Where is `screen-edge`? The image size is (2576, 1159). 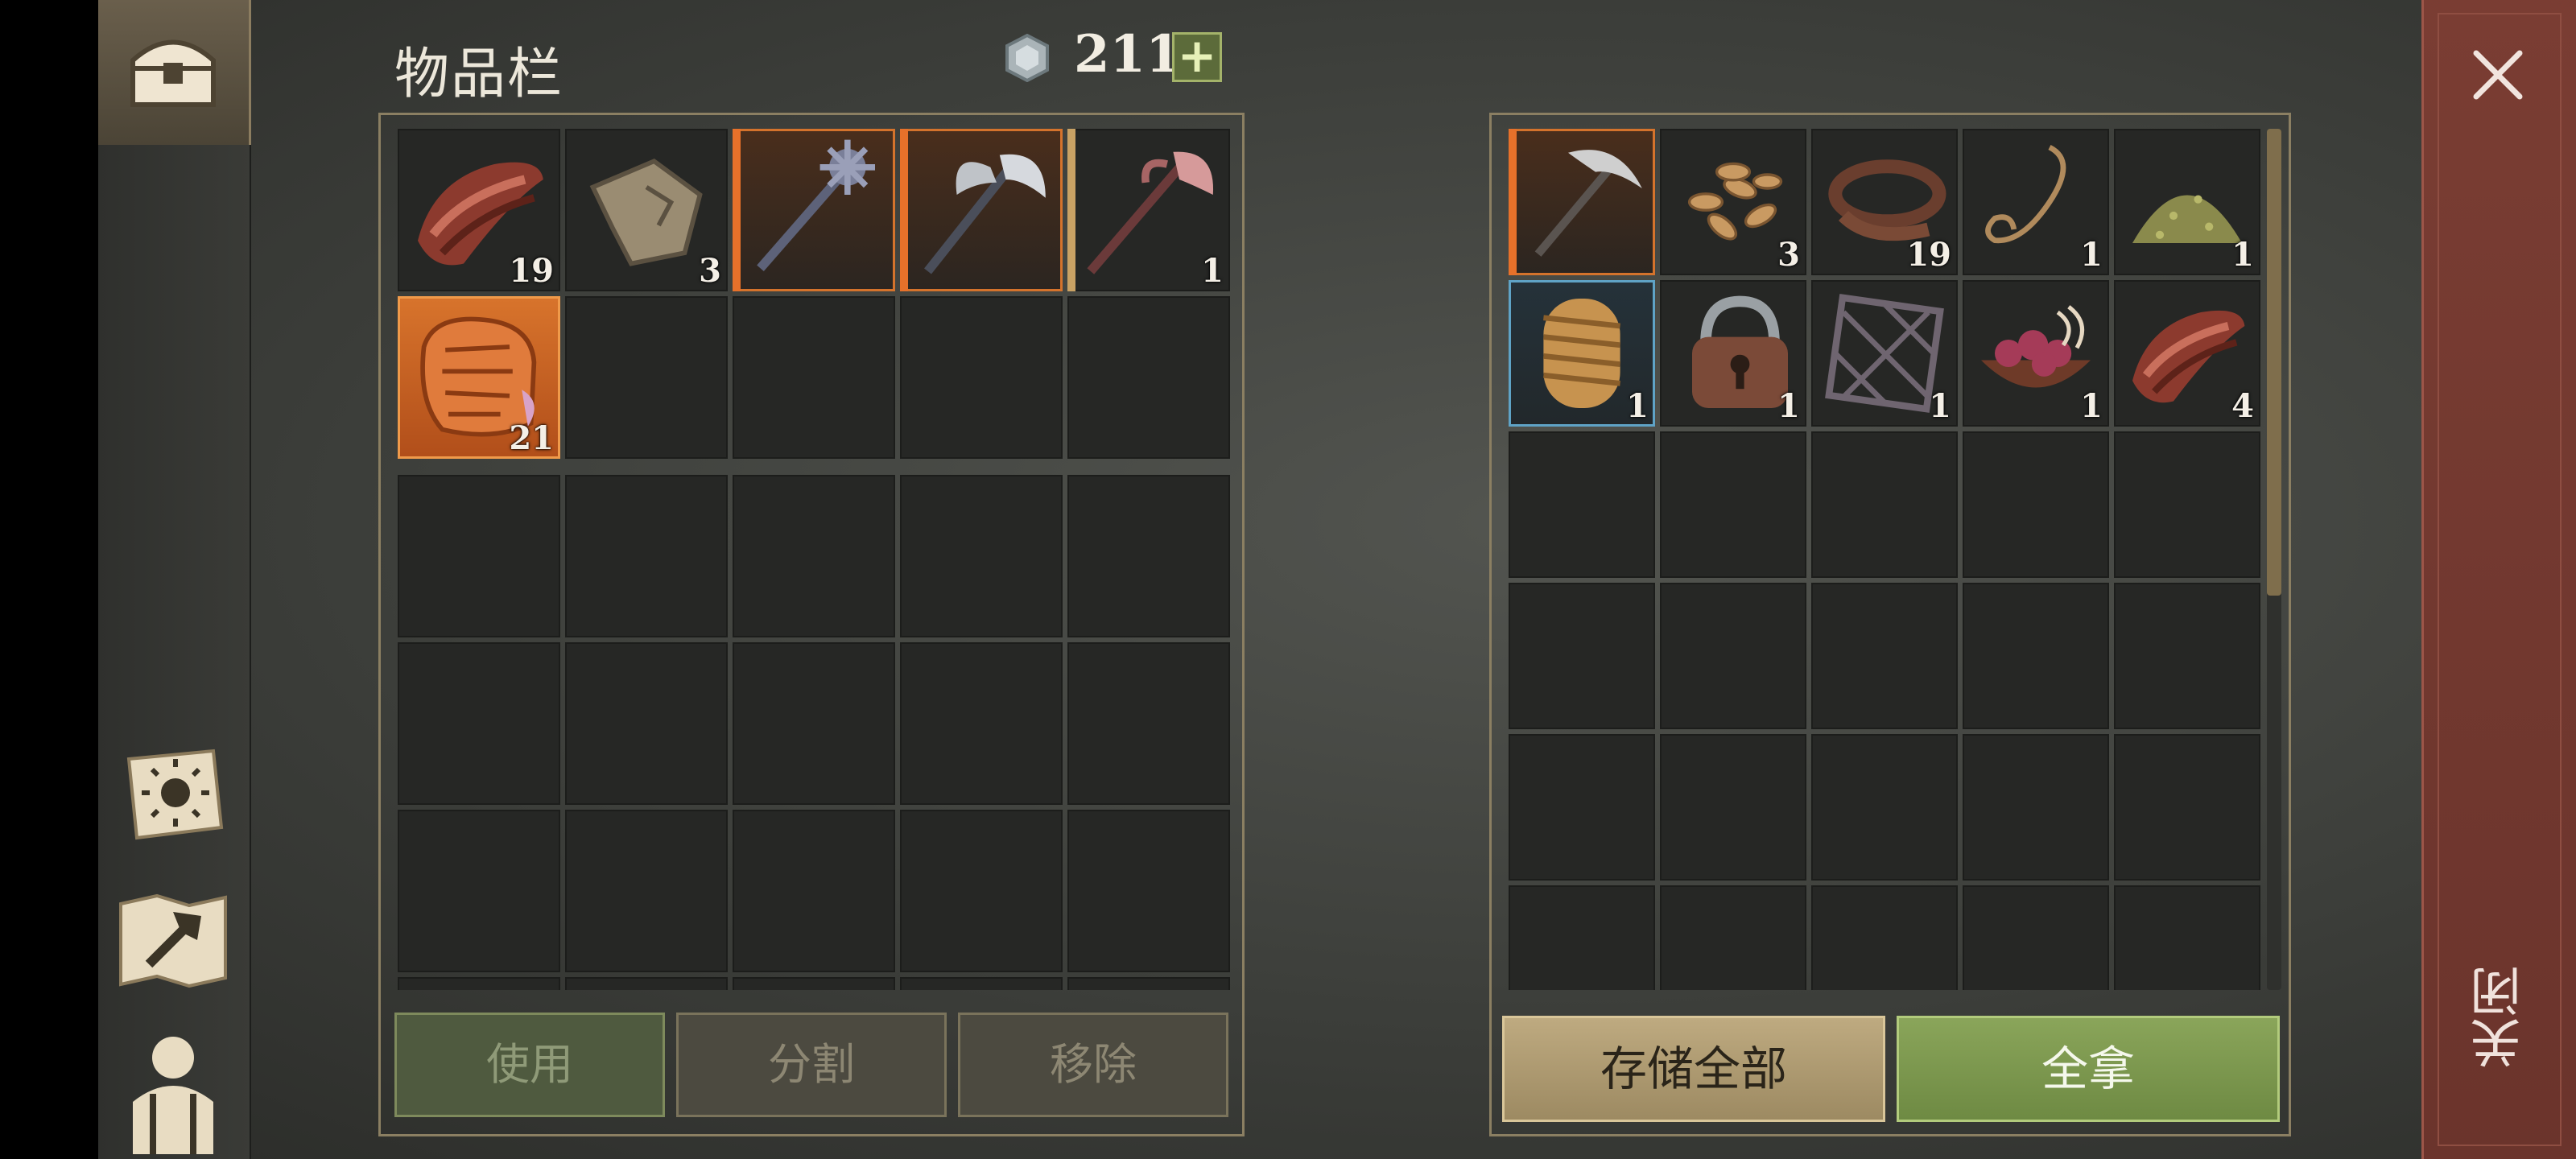
screen-edge is located at coordinates (49, 579).